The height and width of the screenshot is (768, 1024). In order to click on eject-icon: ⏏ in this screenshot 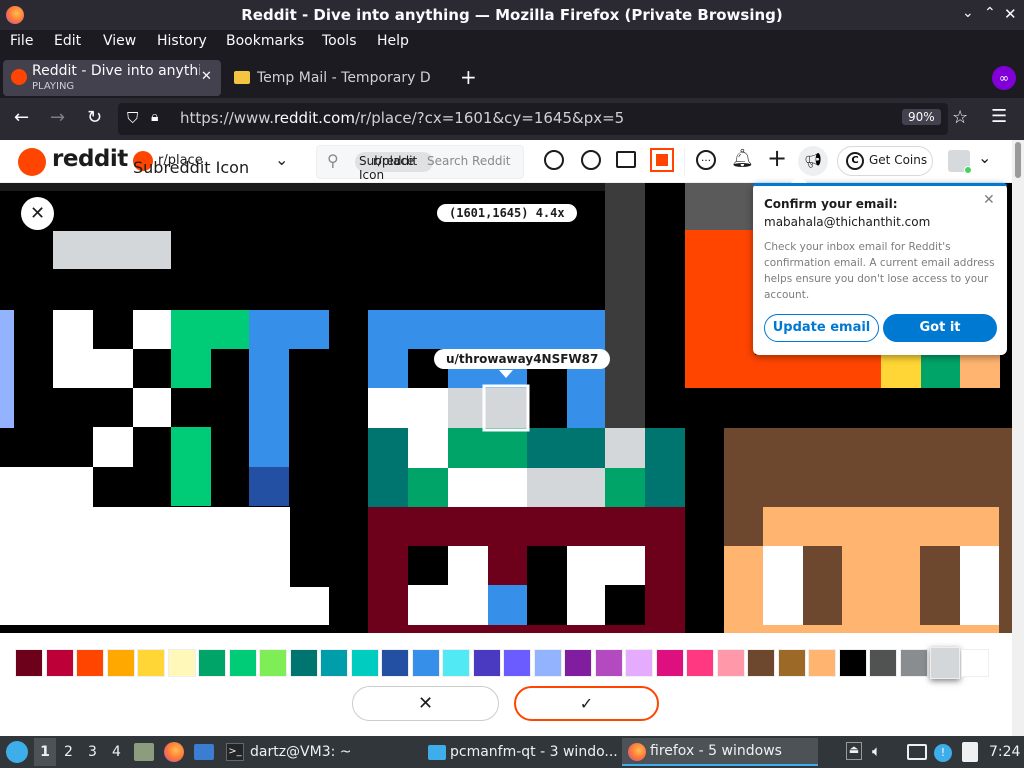, I will do `click(854, 751)`.